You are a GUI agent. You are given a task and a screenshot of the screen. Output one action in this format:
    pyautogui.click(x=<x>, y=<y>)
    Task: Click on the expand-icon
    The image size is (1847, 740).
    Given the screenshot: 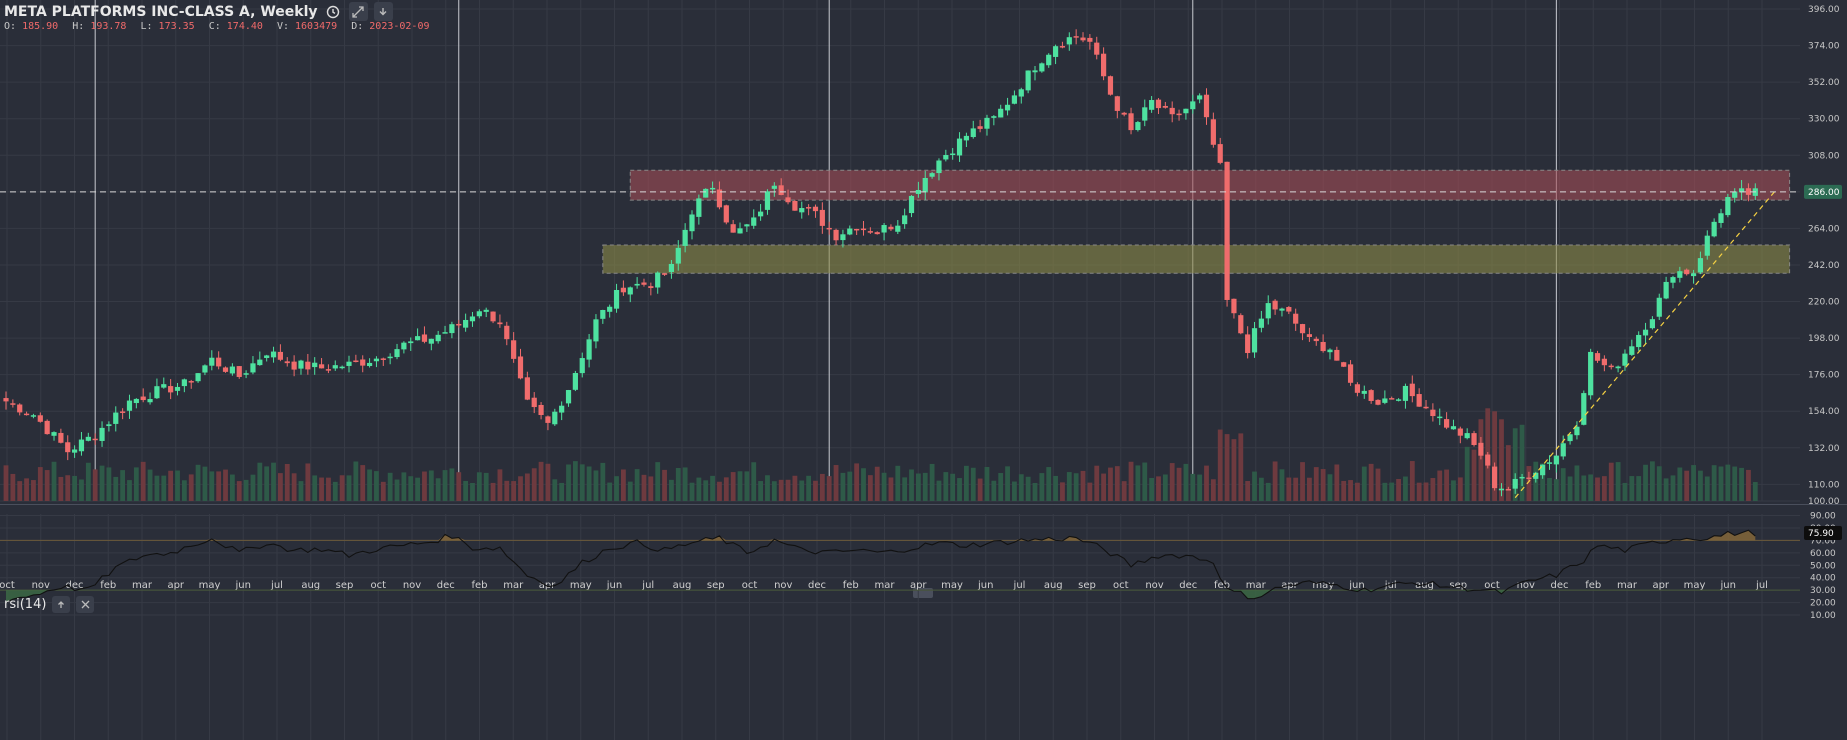 What is the action you would take?
    pyautogui.click(x=358, y=11)
    